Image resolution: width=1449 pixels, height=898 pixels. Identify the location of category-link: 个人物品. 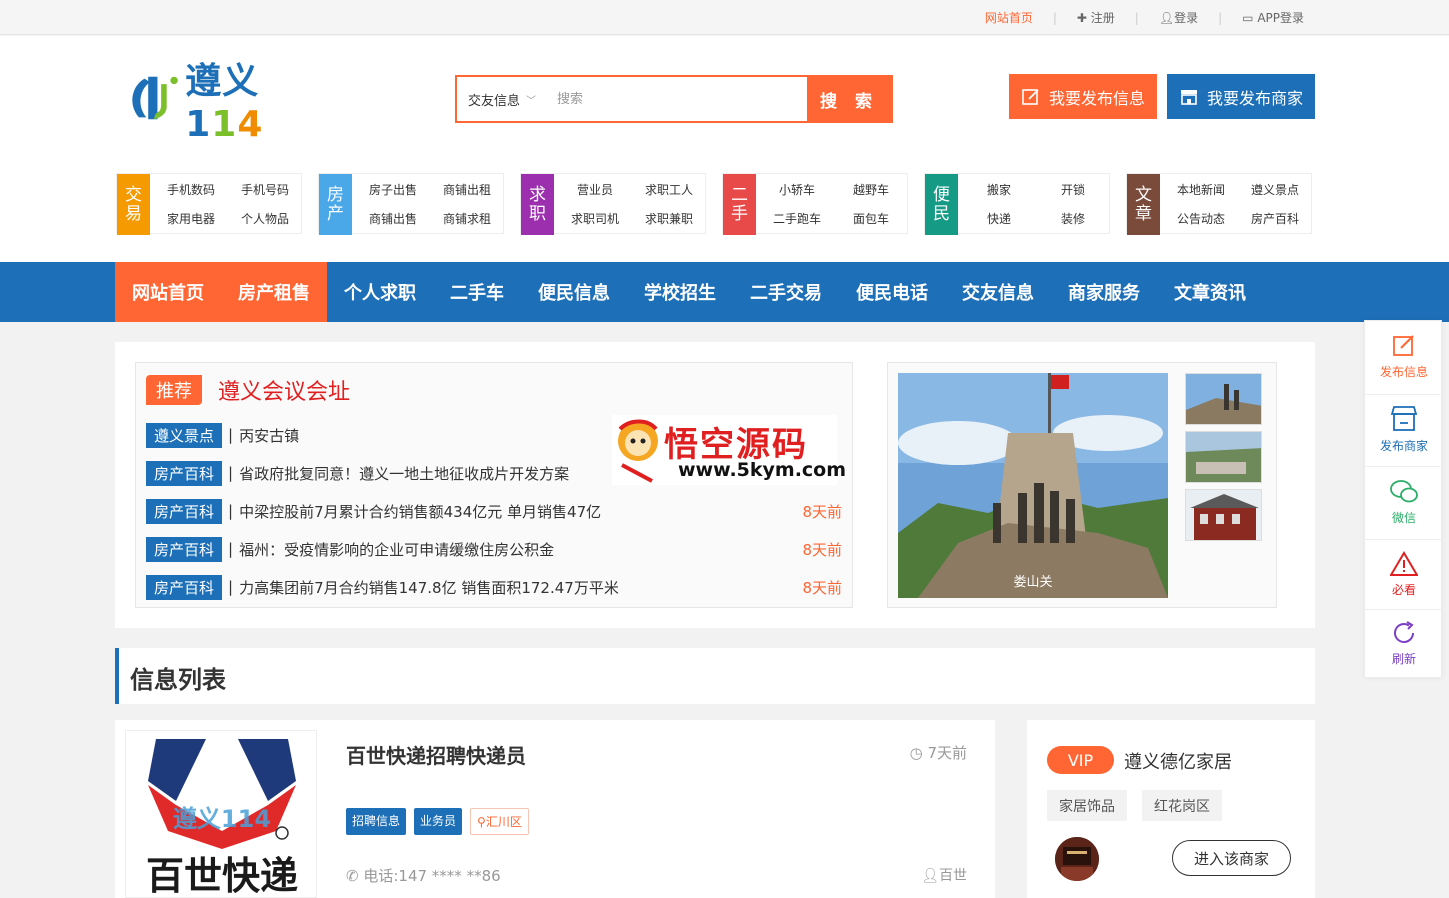
(265, 218).